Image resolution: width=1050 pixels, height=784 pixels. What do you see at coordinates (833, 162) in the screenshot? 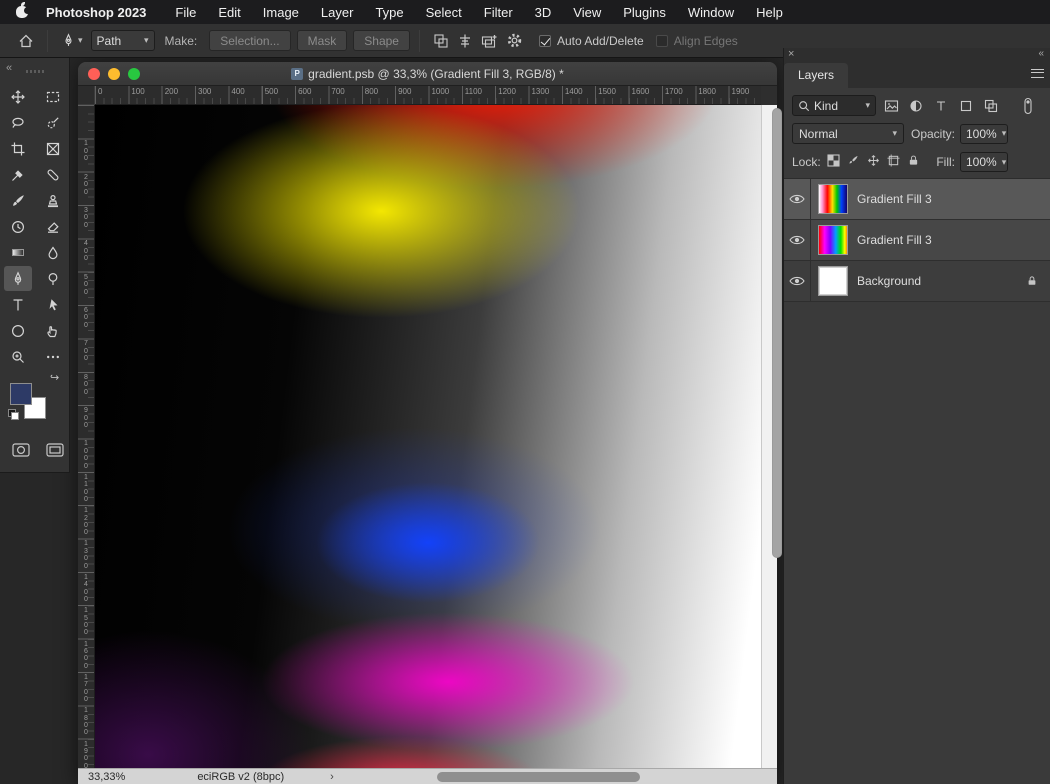
I see `lock-transparency-icon` at bounding box center [833, 162].